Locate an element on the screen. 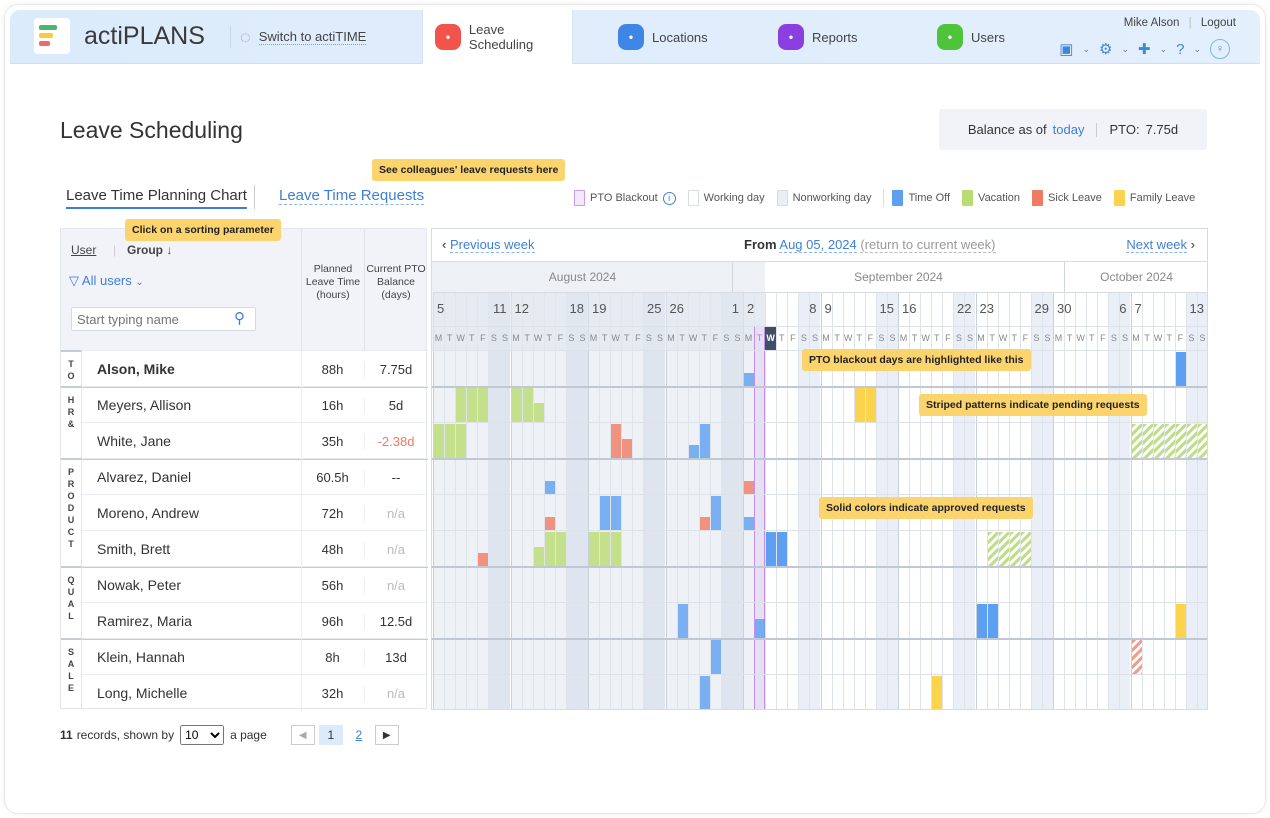 Image resolution: width=1270 pixels, height=818 pixels. tab-planning-chart: Leave Time Planning Chart is located at coordinates (156, 198).